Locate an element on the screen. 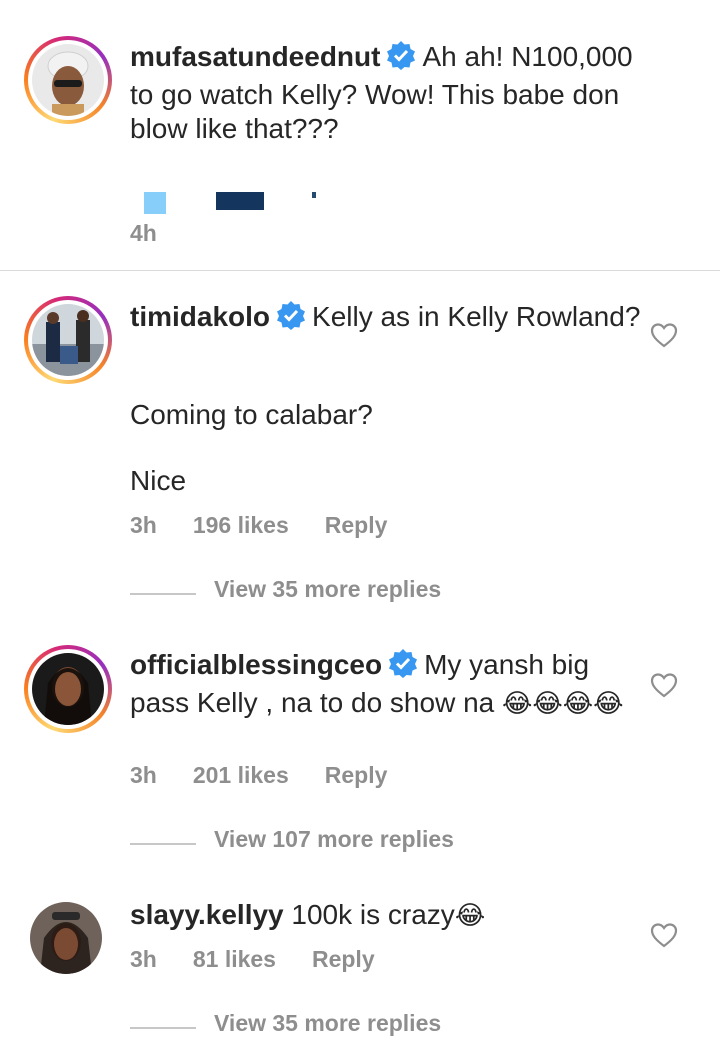 This screenshot has width=720, height=1044. laughing-emoji-icon: 😂😂😂😂 is located at coordinates (563, 704).